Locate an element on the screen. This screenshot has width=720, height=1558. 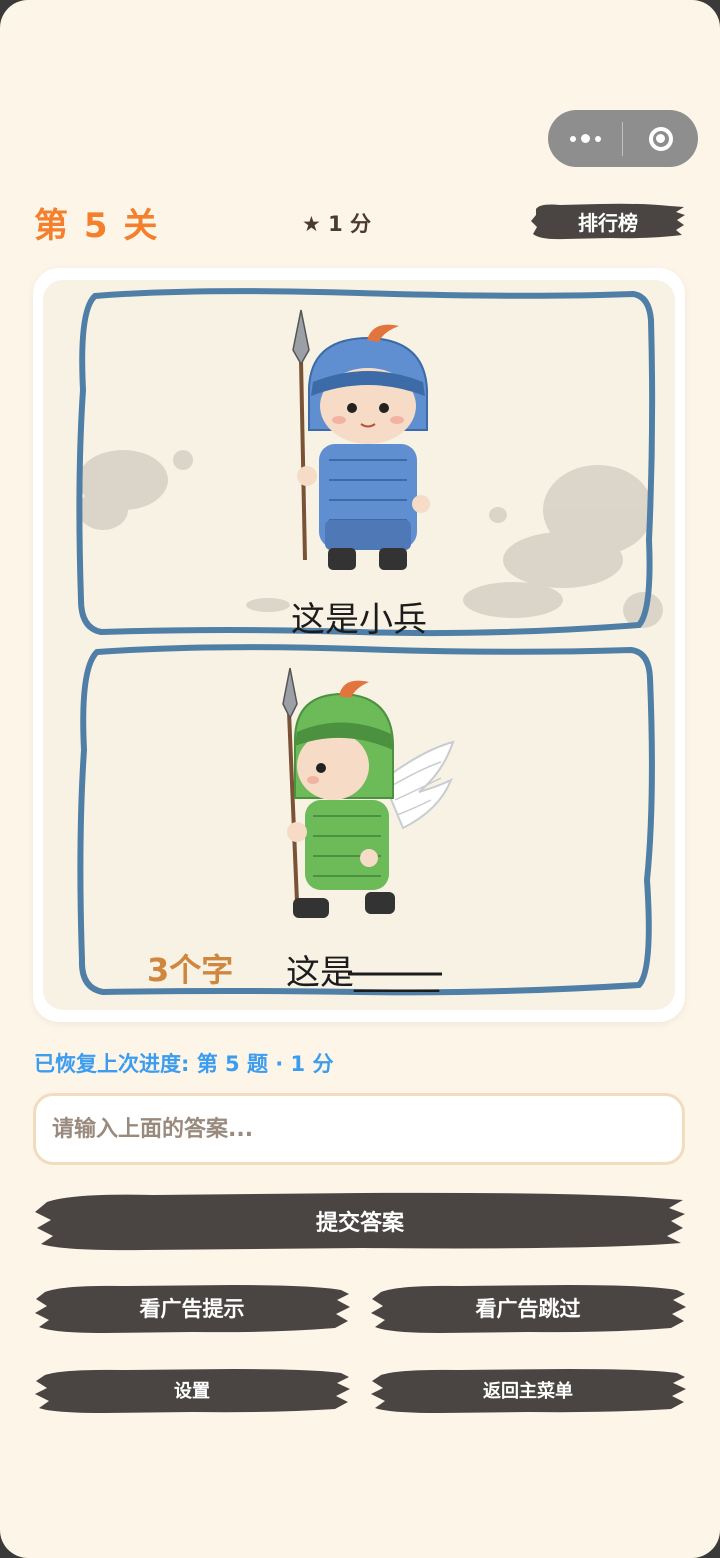
top-panel-caption: 这是小兵 is located at coordinates (359, 620).